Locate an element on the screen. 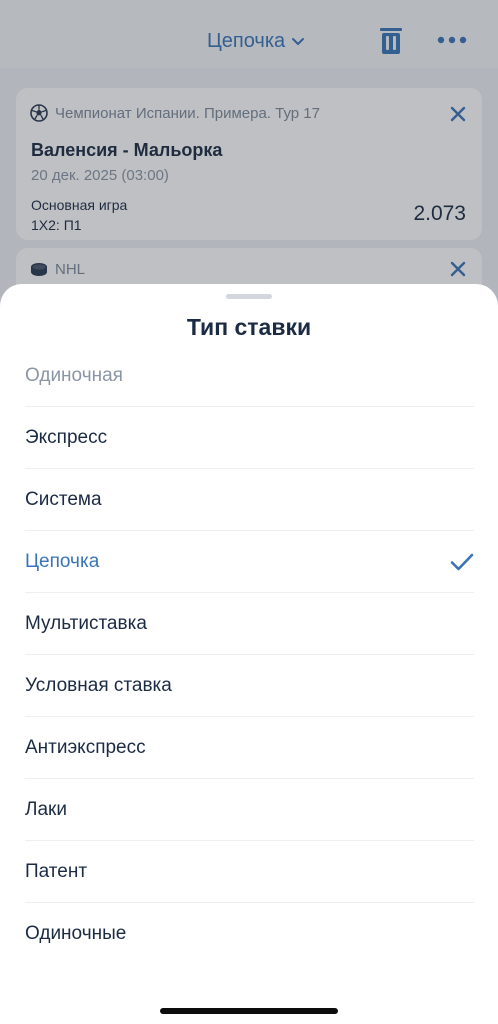 The height and width of the screenshot is (1024, 498). option-system: Система is located at coordinates (249, 500).